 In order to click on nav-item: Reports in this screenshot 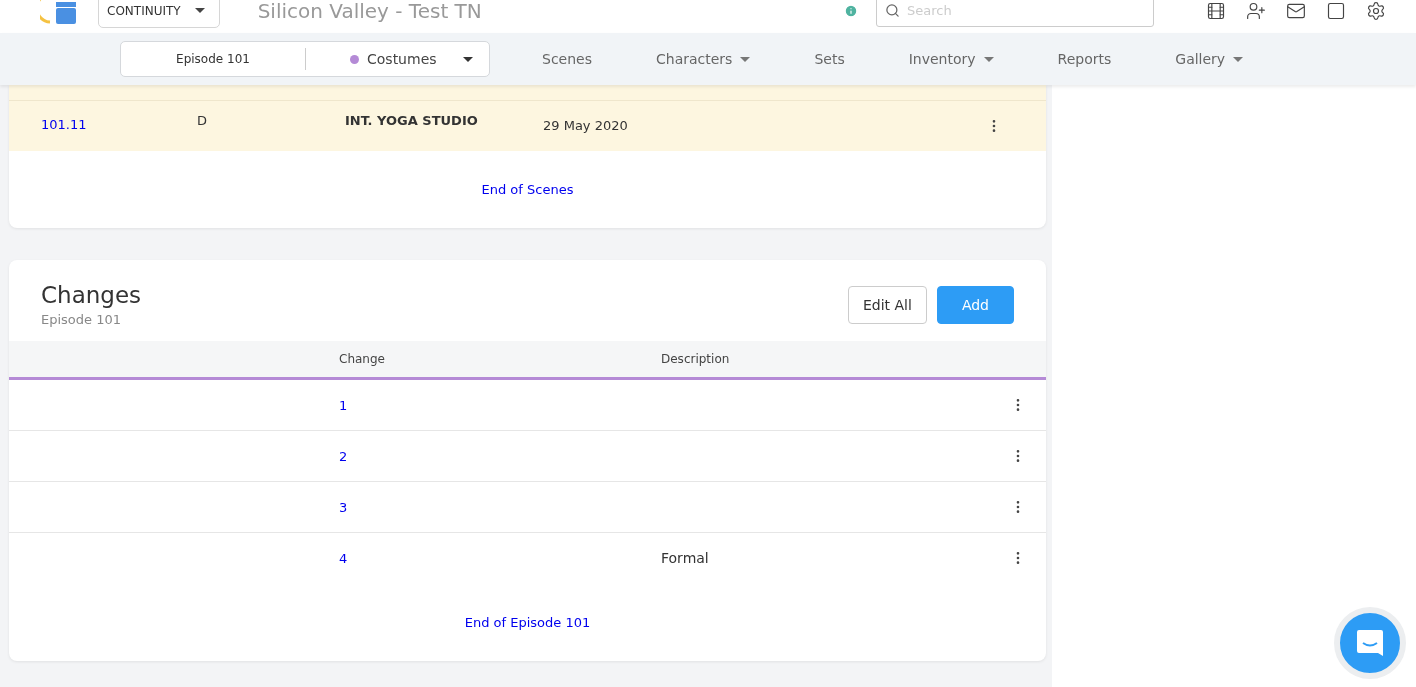, I will do `click(1084, 59)`.